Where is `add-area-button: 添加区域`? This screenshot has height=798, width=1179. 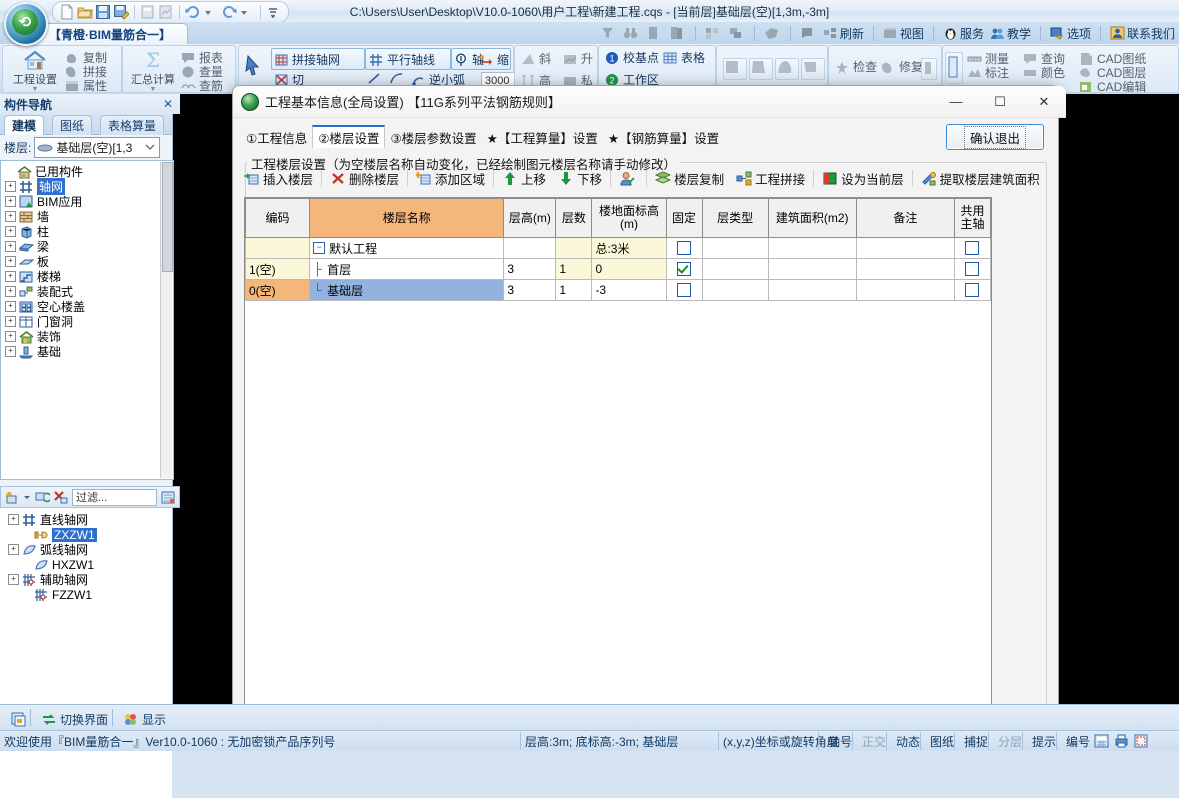
add-area-button: 添加区域 is located at coordinates (450, 178).